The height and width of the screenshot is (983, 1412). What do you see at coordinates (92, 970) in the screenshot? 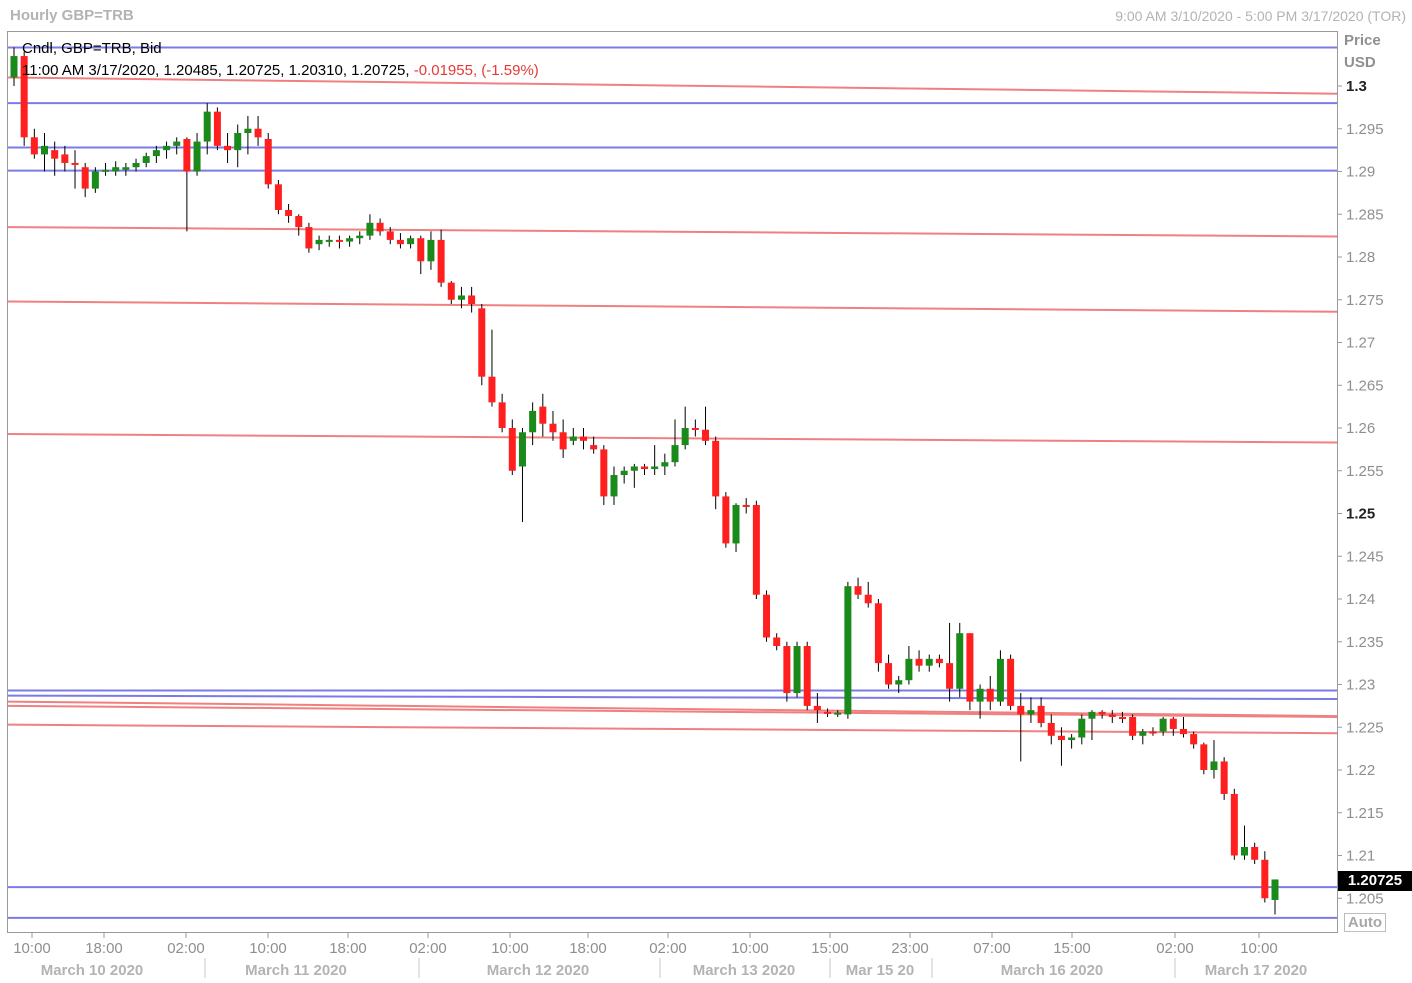
I see `date-label: March 10 2020` at bounding box center [92, 970].